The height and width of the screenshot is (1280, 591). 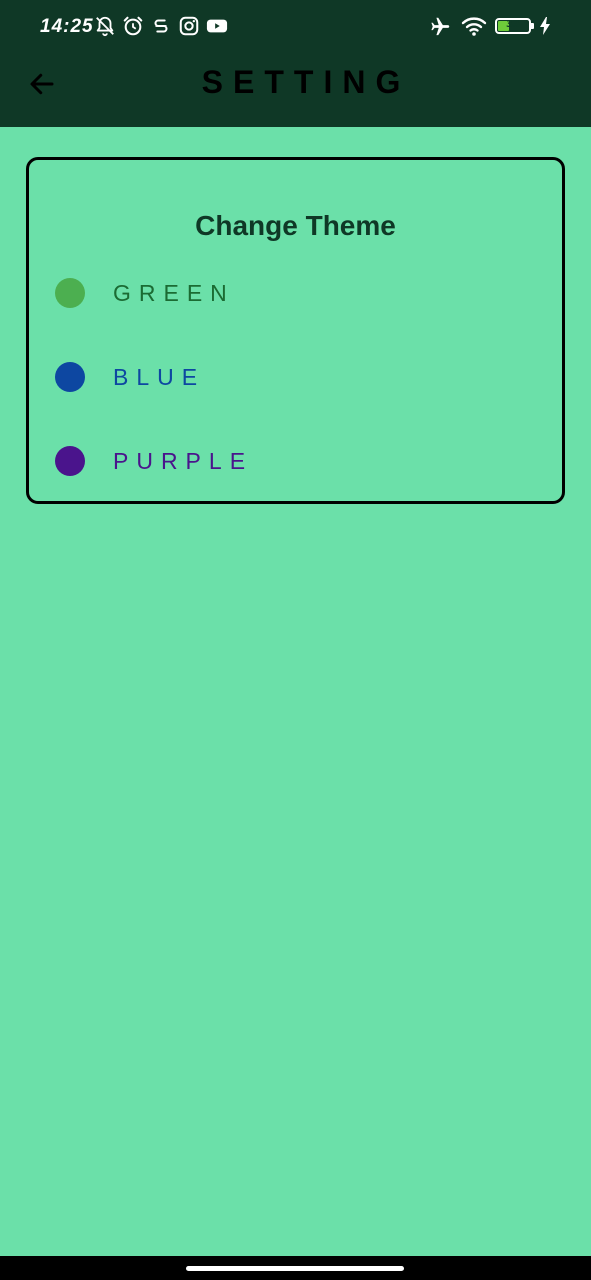 I want to click on battery-icon: 33, so click(x=514, y=26).